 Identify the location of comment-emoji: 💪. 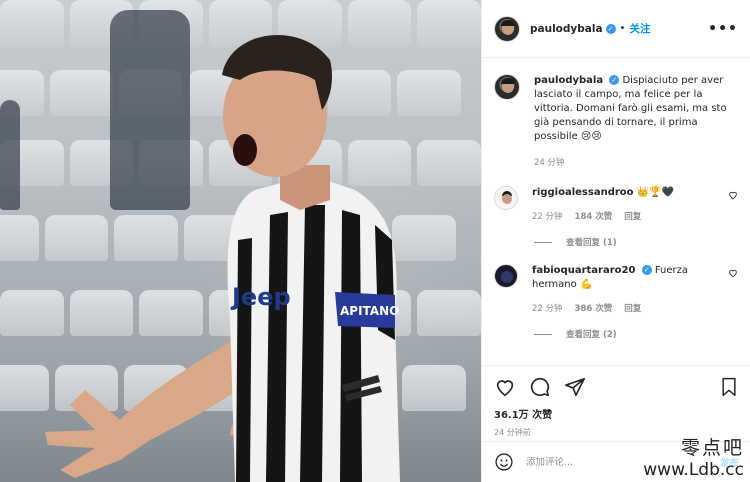
(586, 284).